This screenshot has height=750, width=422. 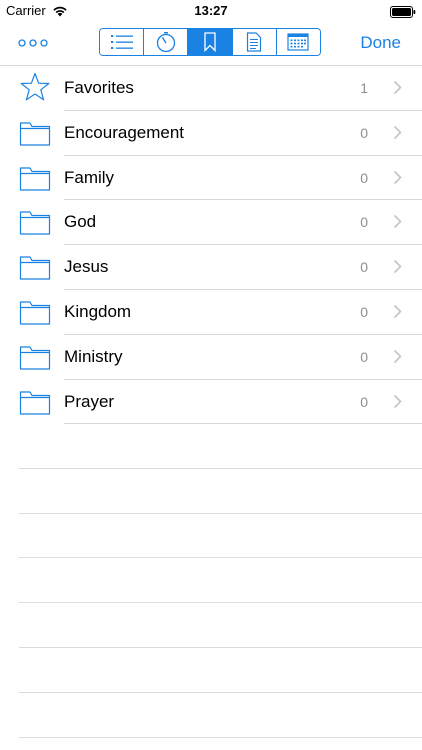 I want to click on folder-row: Jesus 0, so click(x=211, y=267).